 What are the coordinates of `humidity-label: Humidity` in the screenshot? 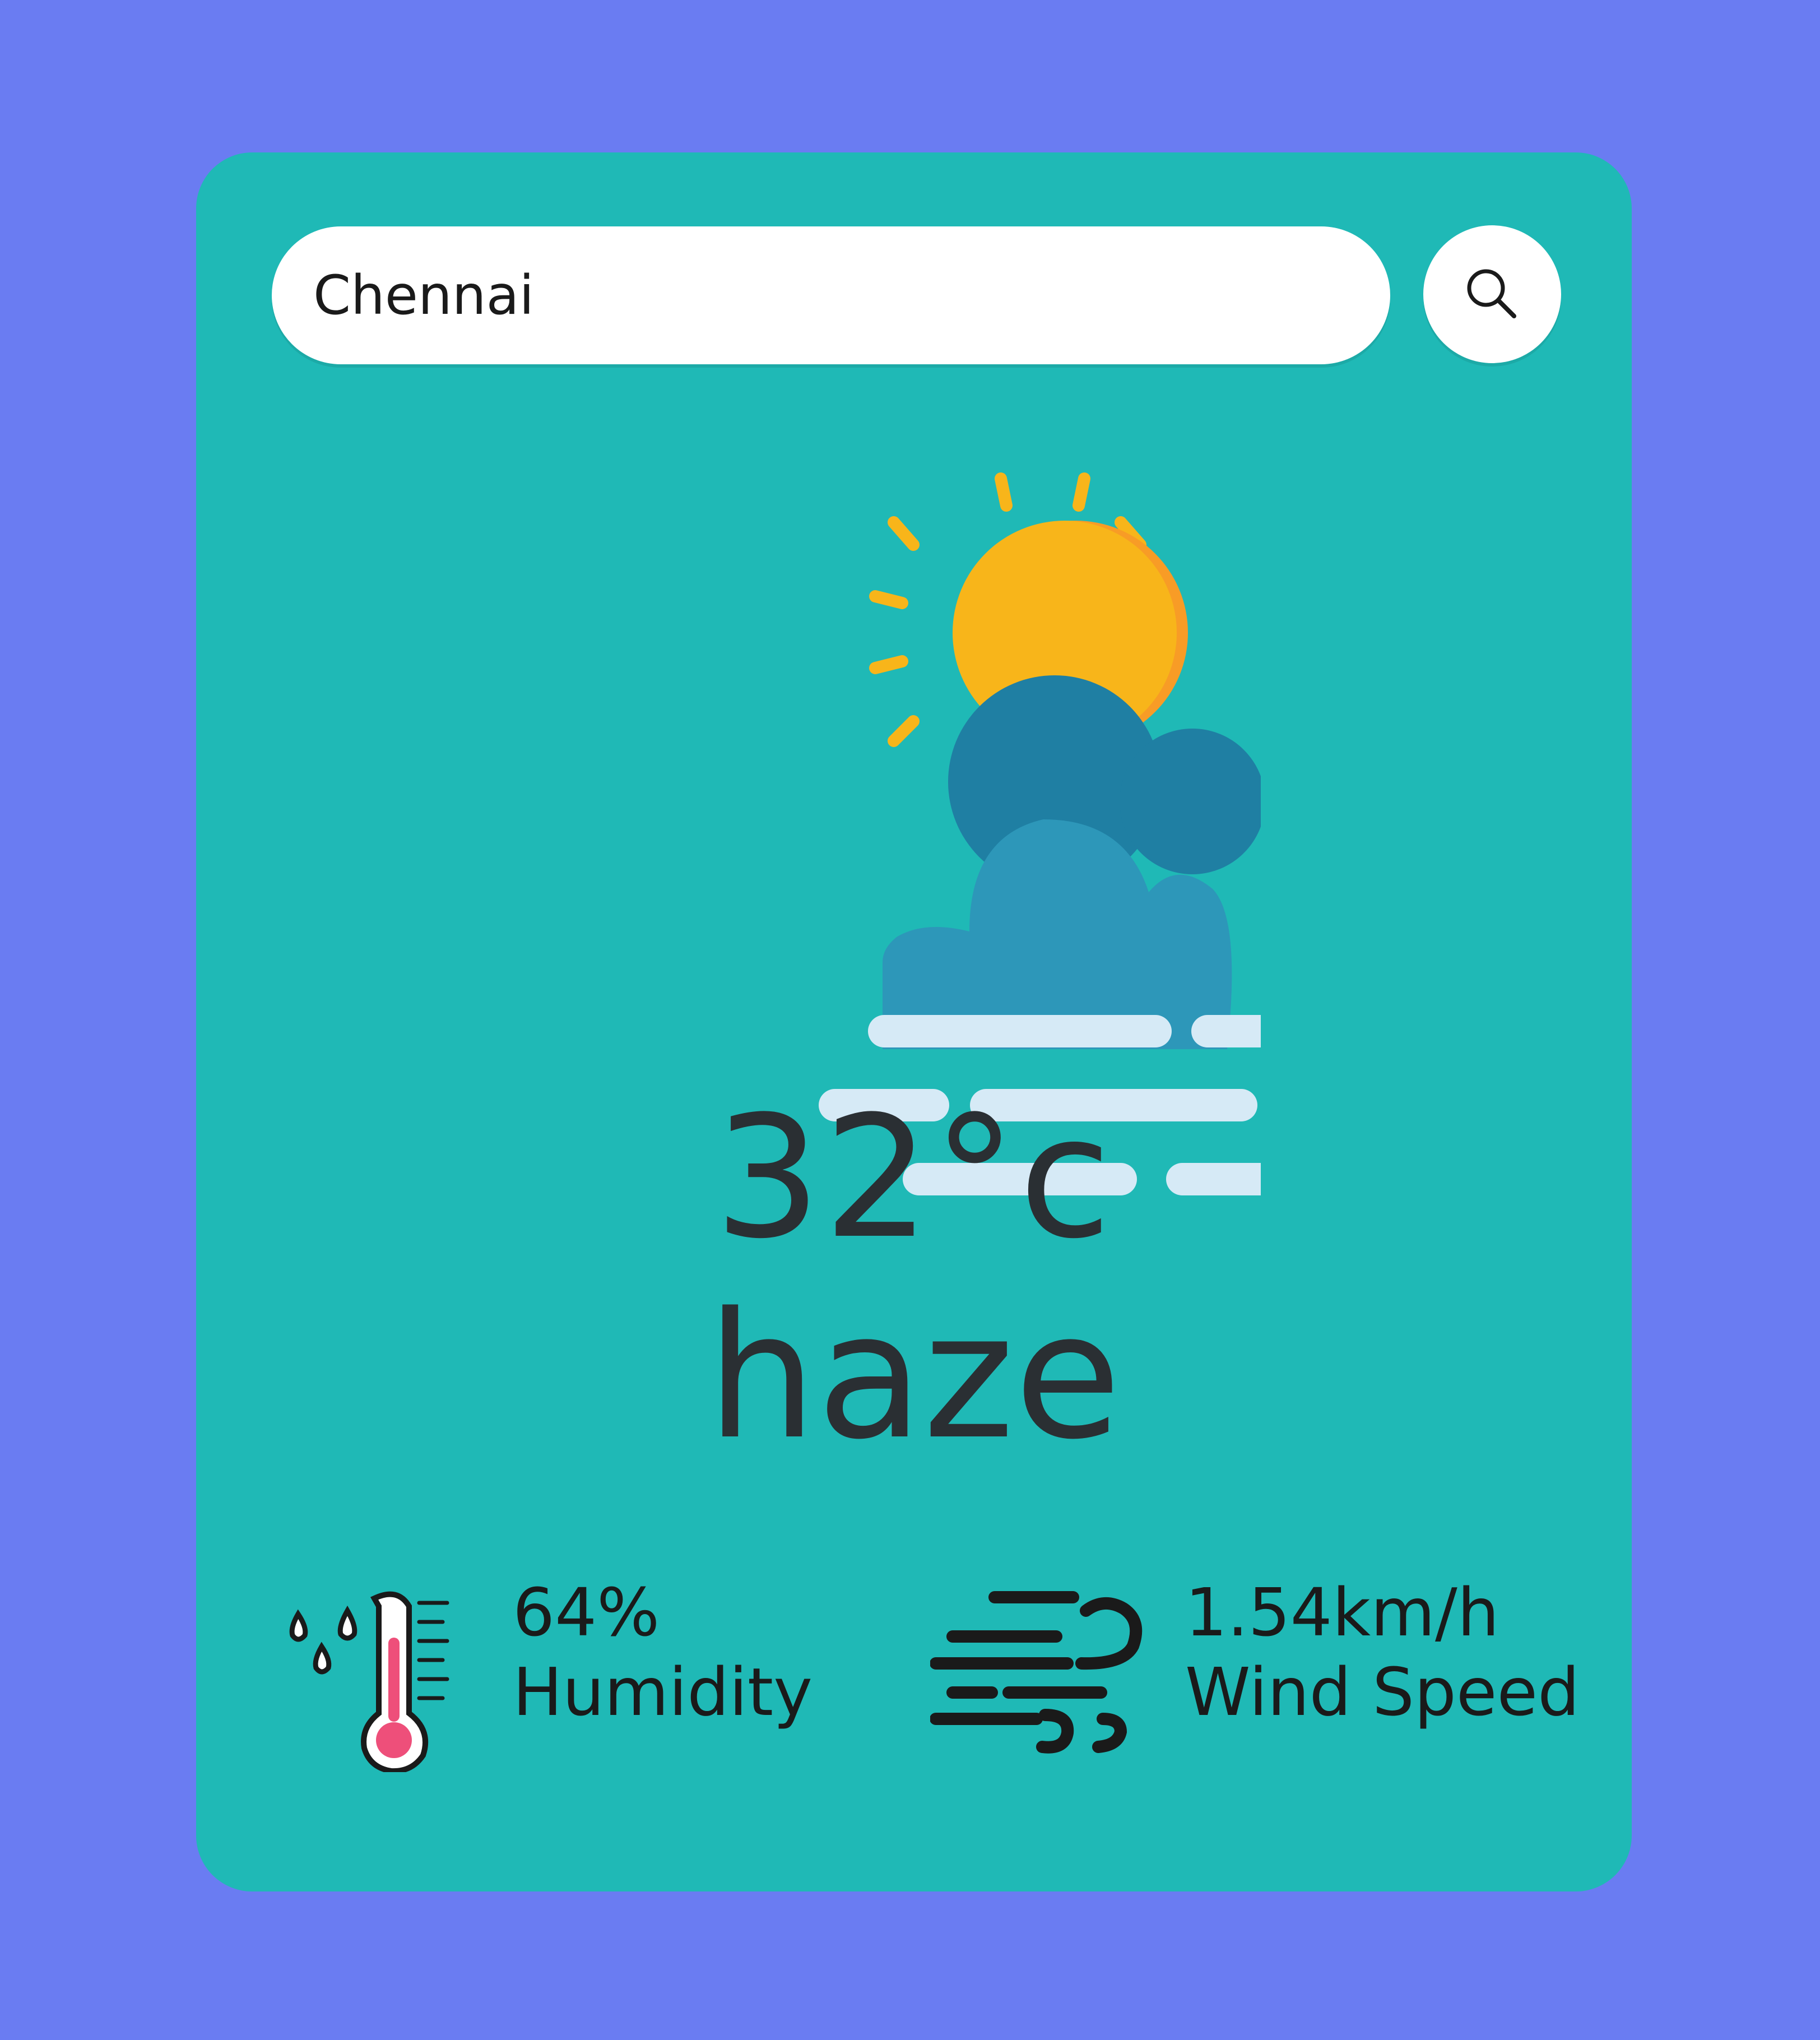 It's located at (663, 1692).